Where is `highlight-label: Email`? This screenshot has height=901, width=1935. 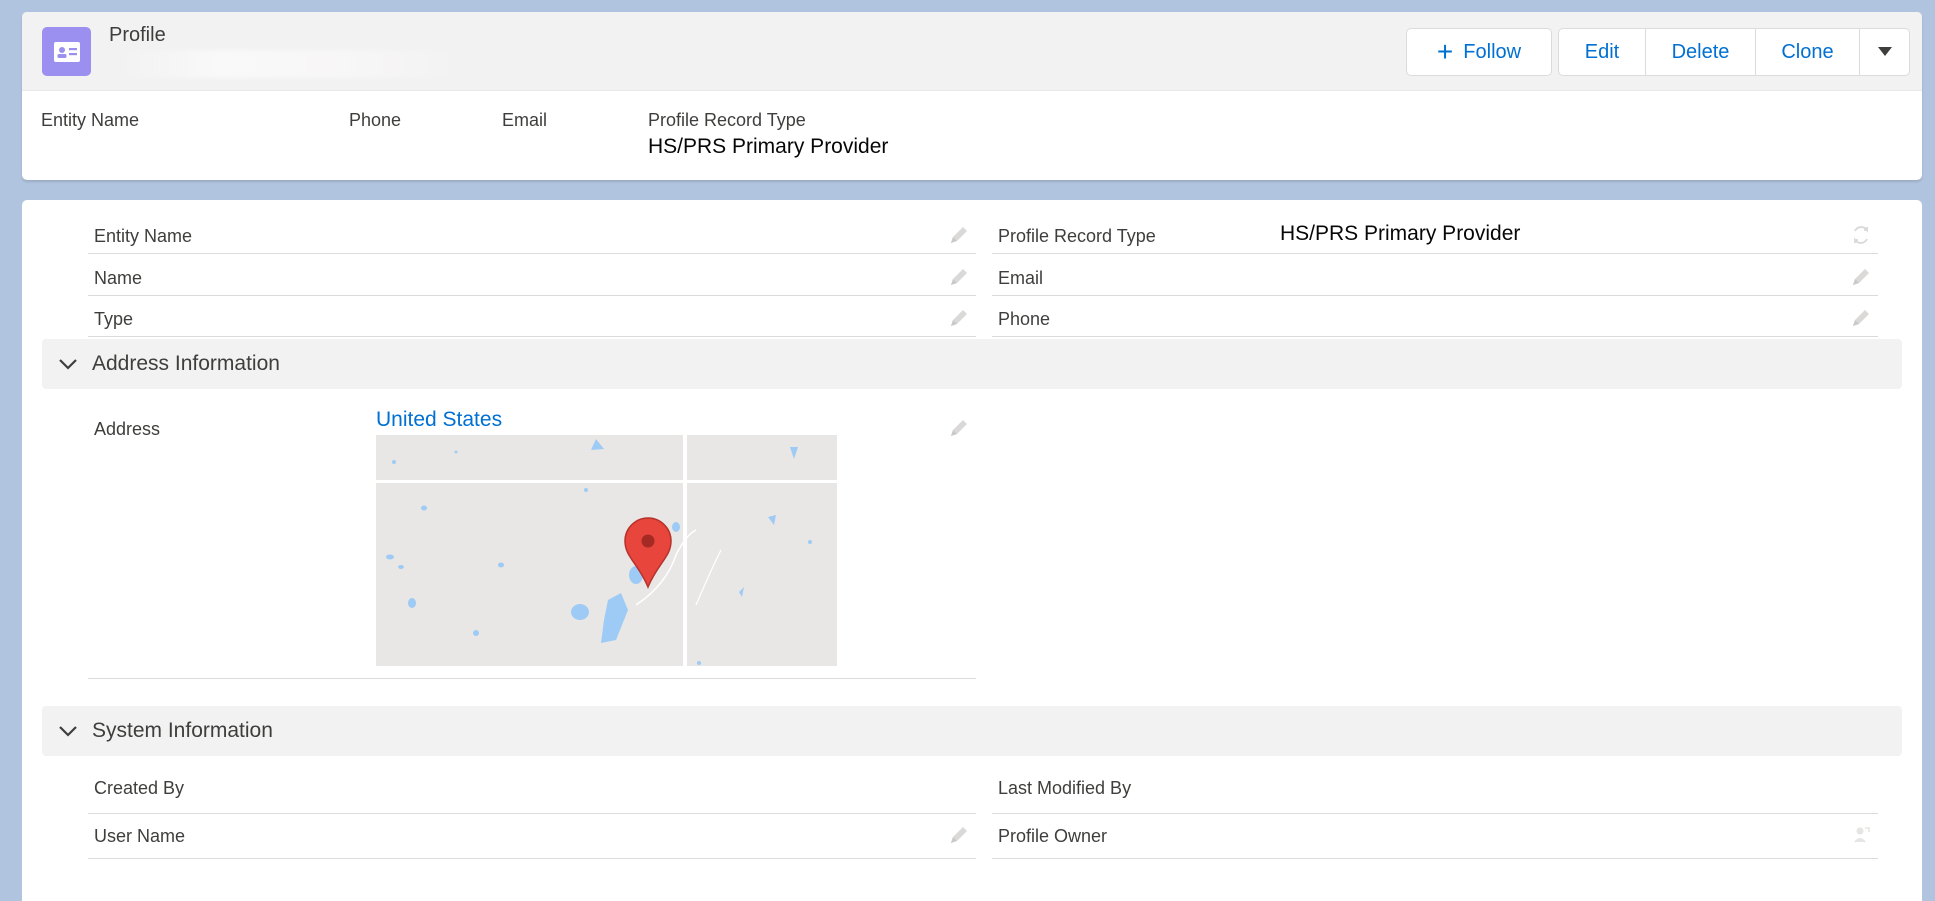
highlight-label: Email is located at coordinates (525, 120).